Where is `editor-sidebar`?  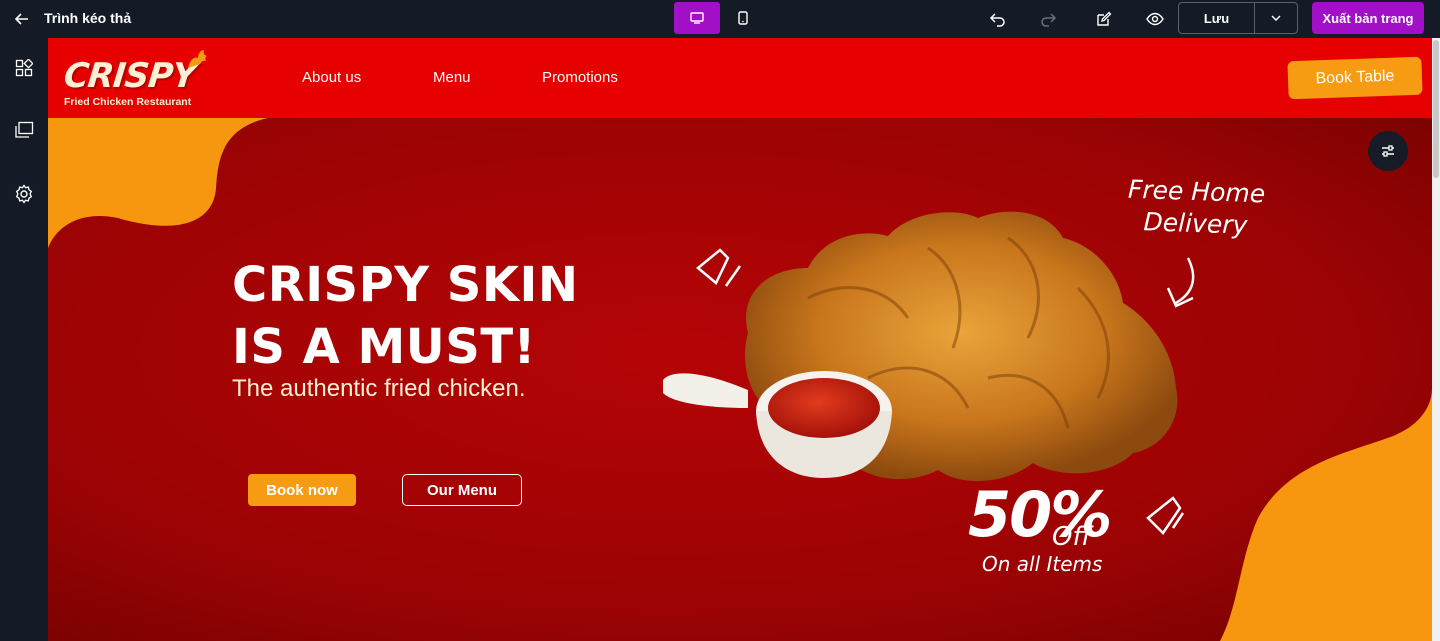 editor-sidebar is located at coordinates (24, 339).